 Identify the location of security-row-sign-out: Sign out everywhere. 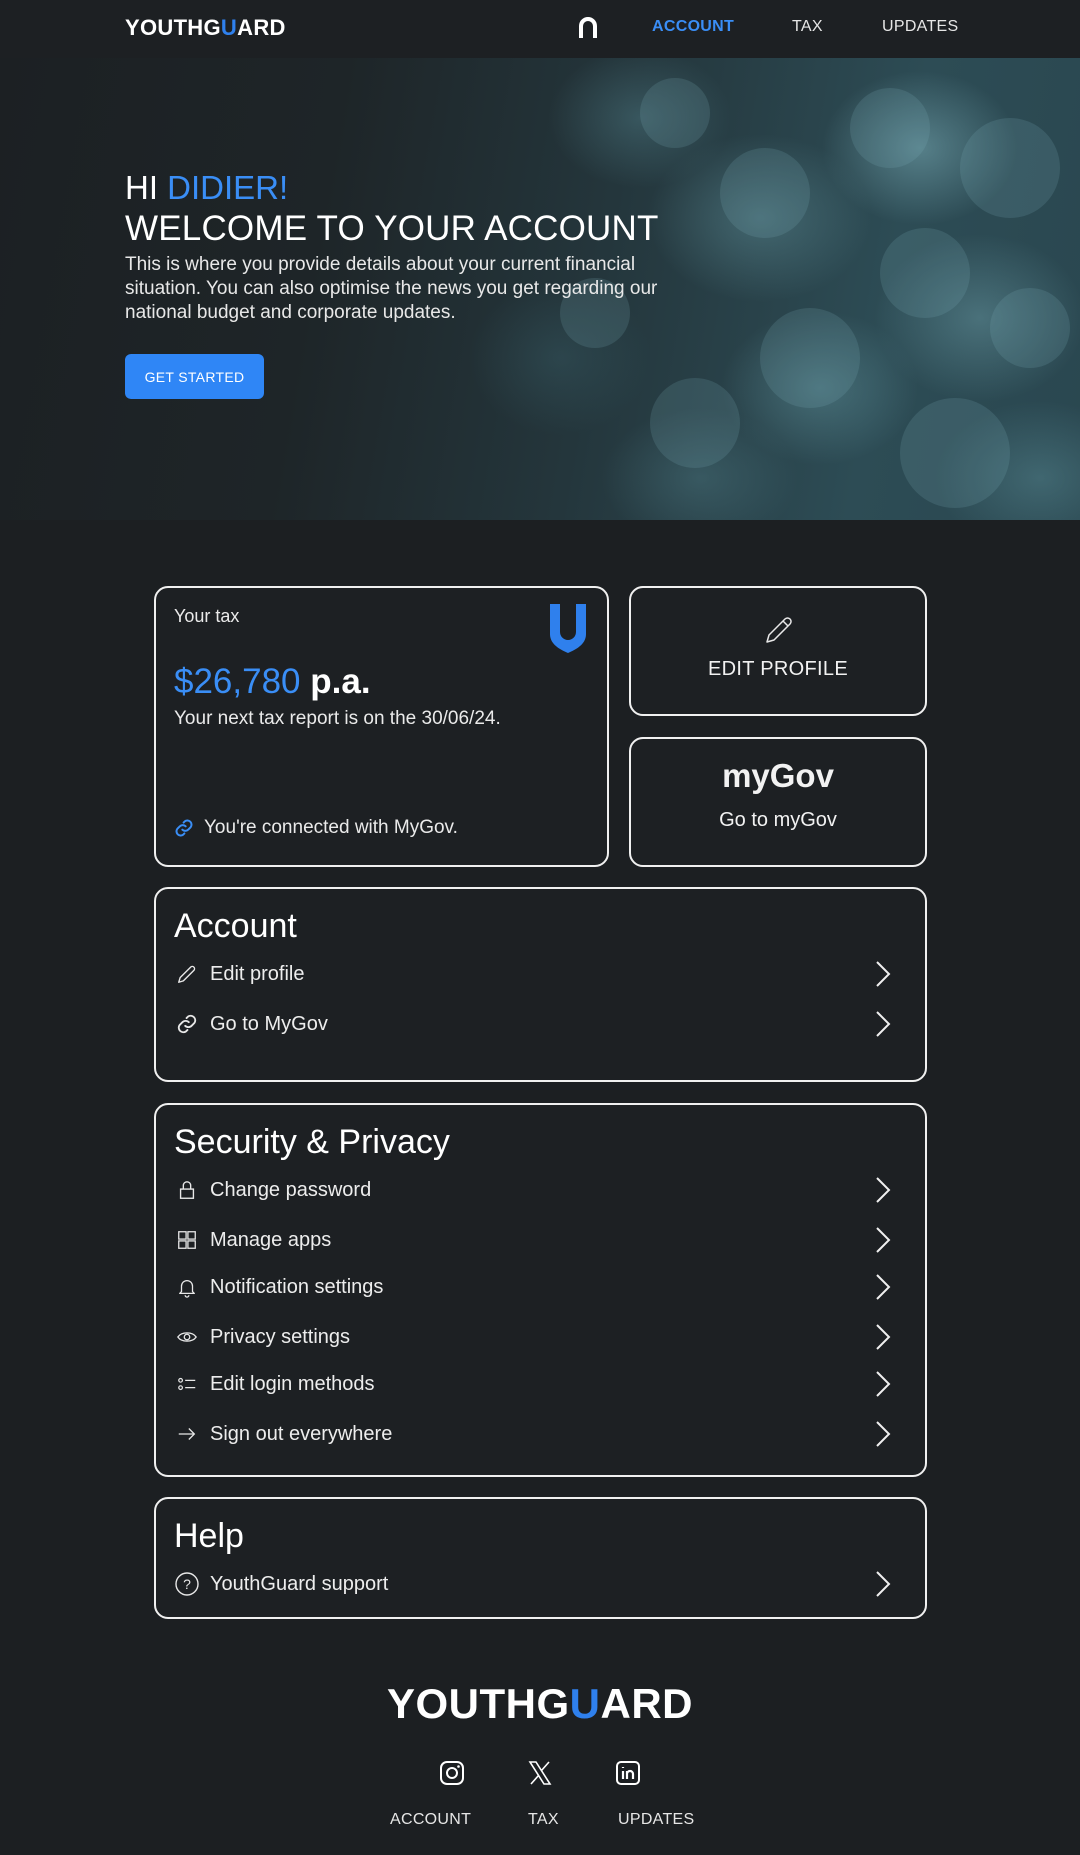
(540, 1434).